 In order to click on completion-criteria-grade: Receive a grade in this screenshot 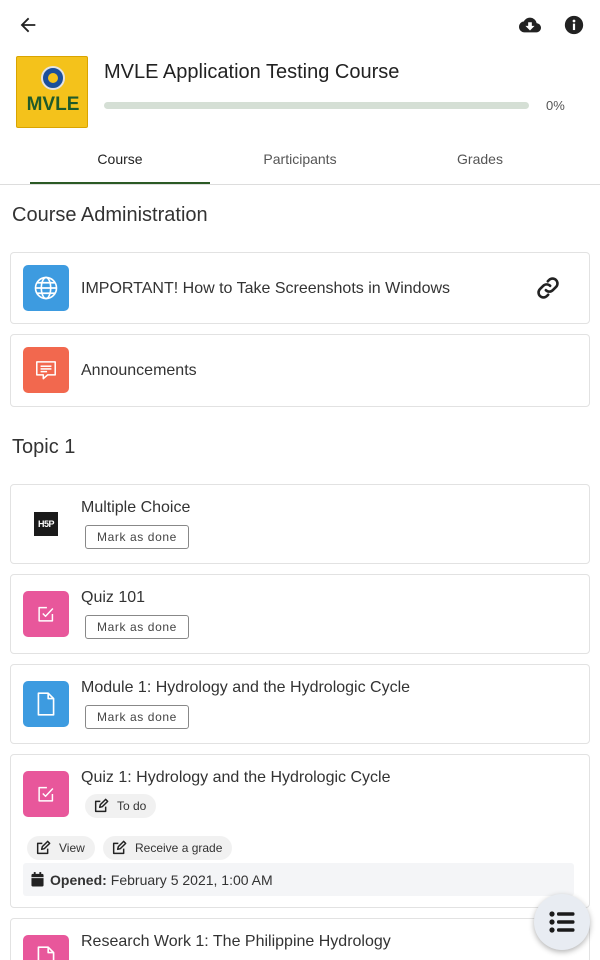, I will do `click(168, 848)`.